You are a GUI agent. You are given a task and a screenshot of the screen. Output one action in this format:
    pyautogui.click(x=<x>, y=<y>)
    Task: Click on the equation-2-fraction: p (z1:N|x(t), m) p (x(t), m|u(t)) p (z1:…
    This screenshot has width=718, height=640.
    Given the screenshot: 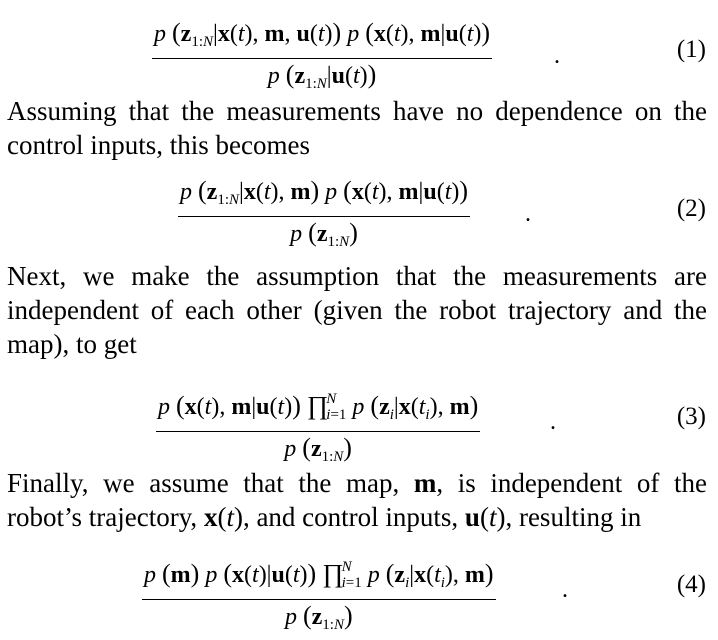 What is the action you would take?
    pyautogui.click(x=324, y=216)
    